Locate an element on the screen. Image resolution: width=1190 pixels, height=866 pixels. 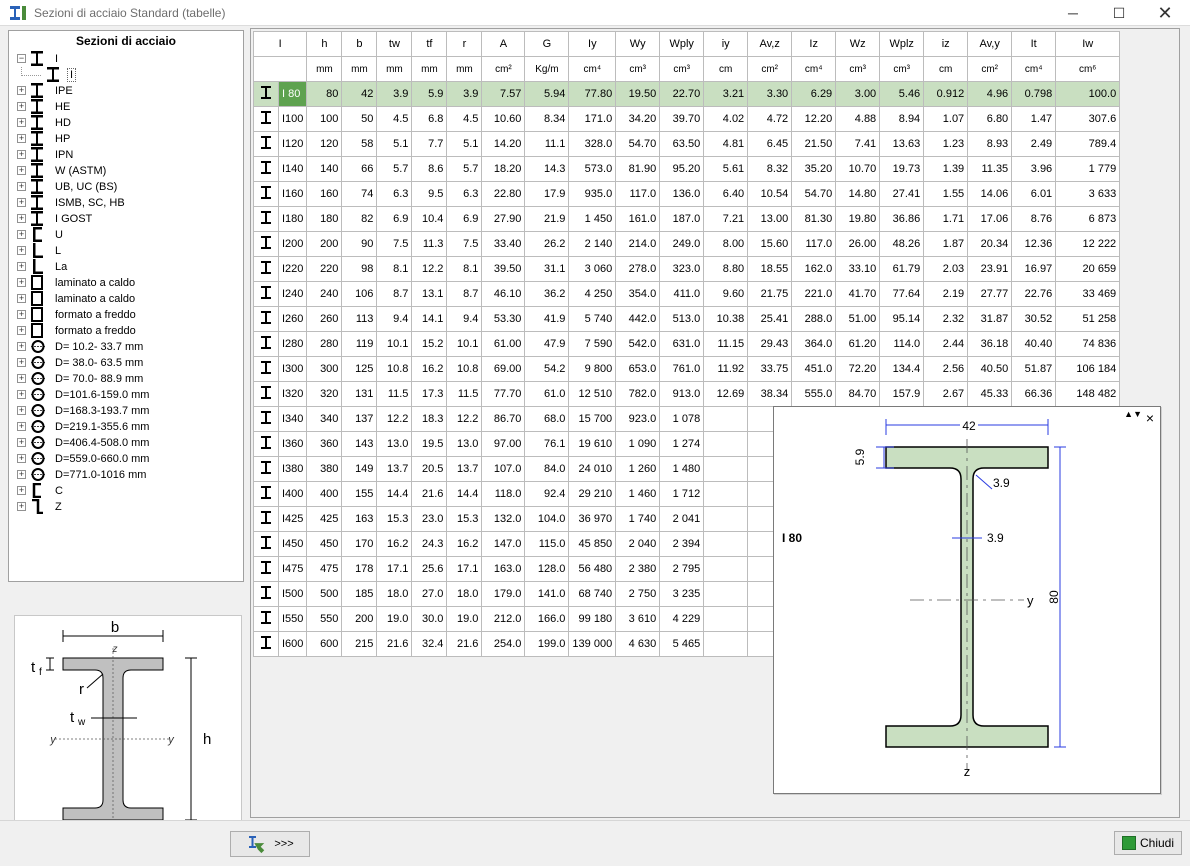
column-header: iy is located at coordinates (726, 44).